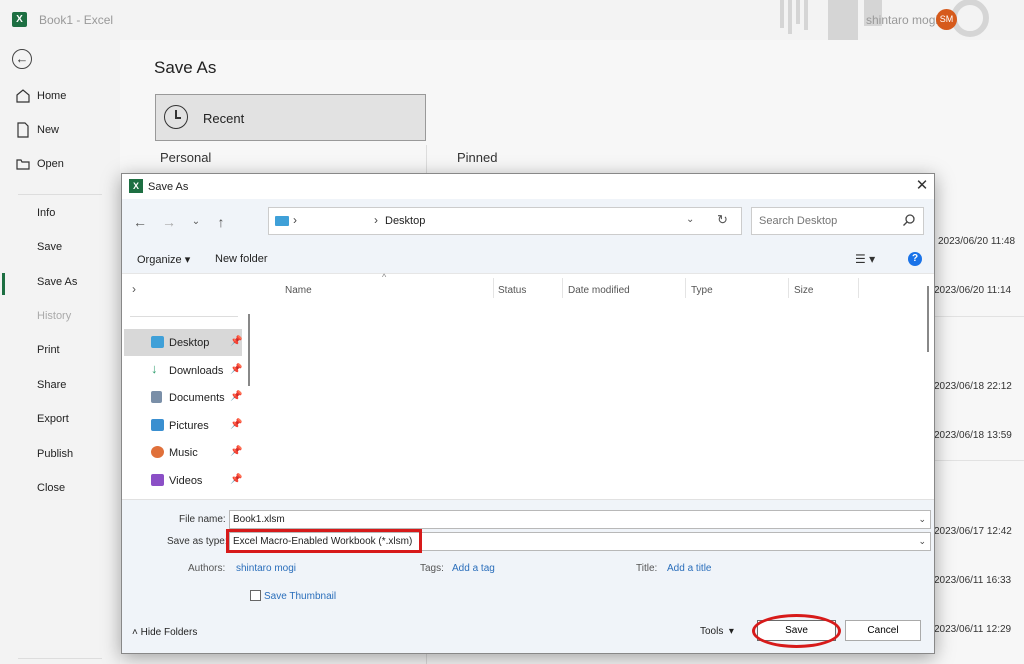 The width and height of the screenshot is (1024, 664). Describe the element at coordinates (197, 541) in the screenshot. I see `save-type-label: Save as type:` at that location.